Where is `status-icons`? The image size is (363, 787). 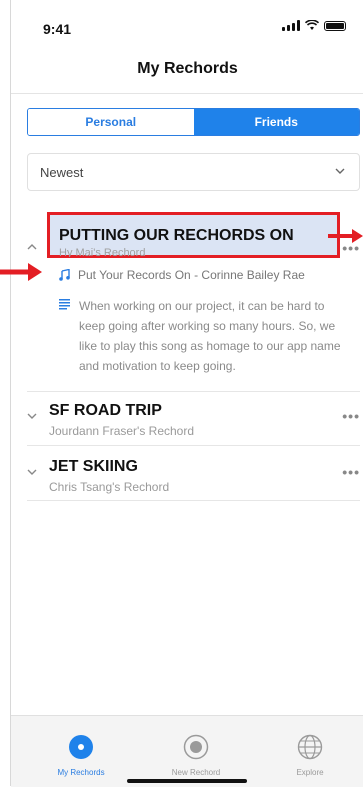 status-icons is located at coordinates (314, 25).